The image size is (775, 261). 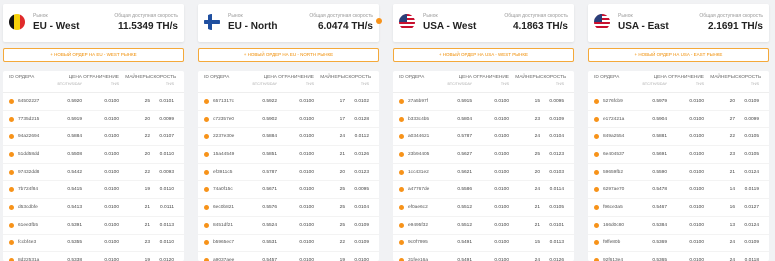 I want to click on order-speed: 0.0109, so click(x=361, y=225).